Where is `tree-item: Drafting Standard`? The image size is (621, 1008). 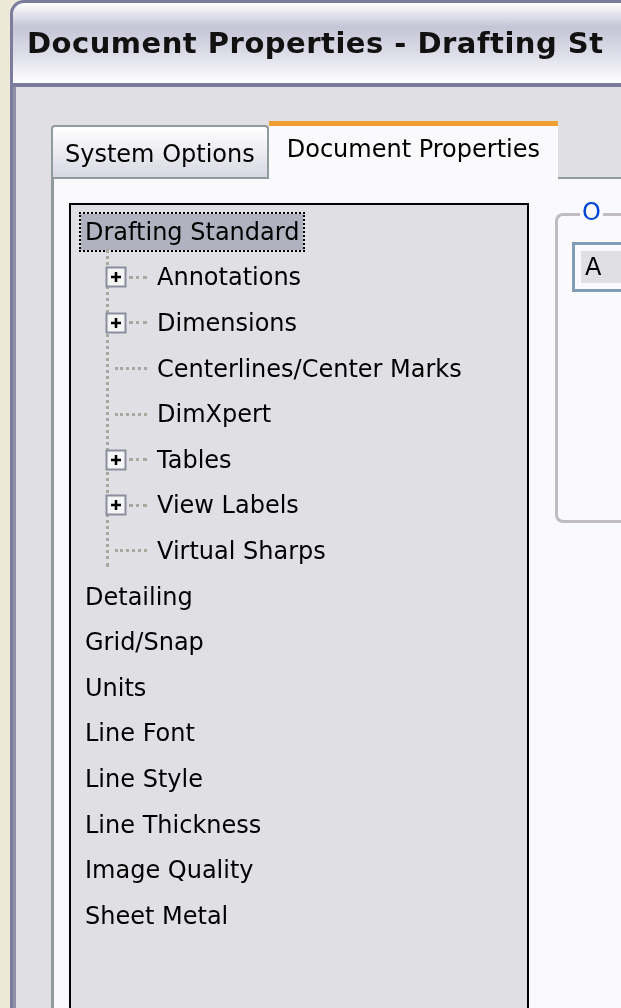
tree-item: Drafting Standard is located at coordinates (192, 231).